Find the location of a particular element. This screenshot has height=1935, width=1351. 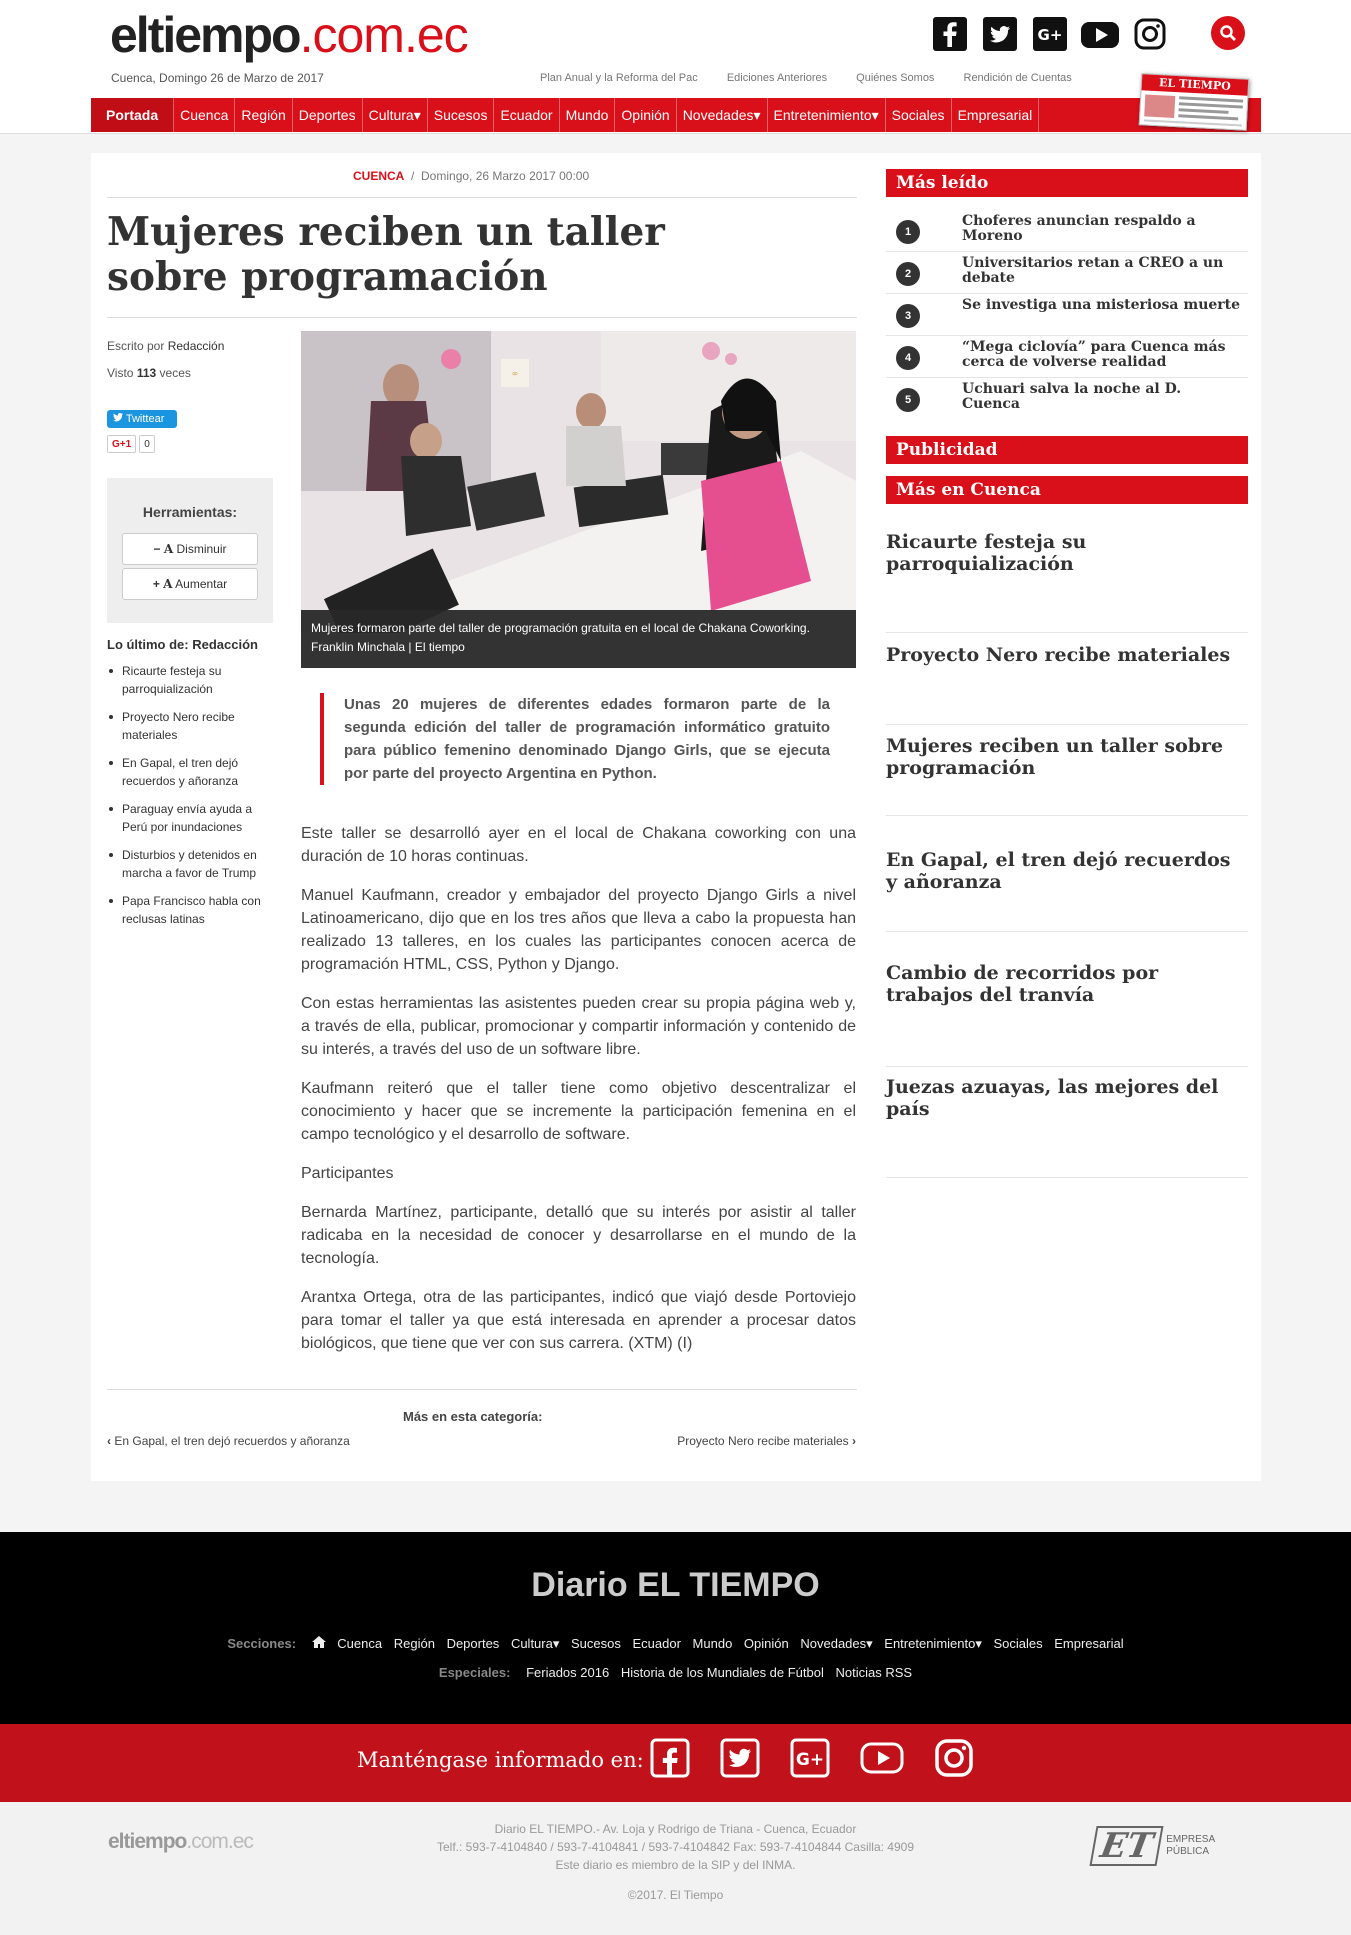

increase-font-button: + A Aumentar is located at coordinates (190, 584).